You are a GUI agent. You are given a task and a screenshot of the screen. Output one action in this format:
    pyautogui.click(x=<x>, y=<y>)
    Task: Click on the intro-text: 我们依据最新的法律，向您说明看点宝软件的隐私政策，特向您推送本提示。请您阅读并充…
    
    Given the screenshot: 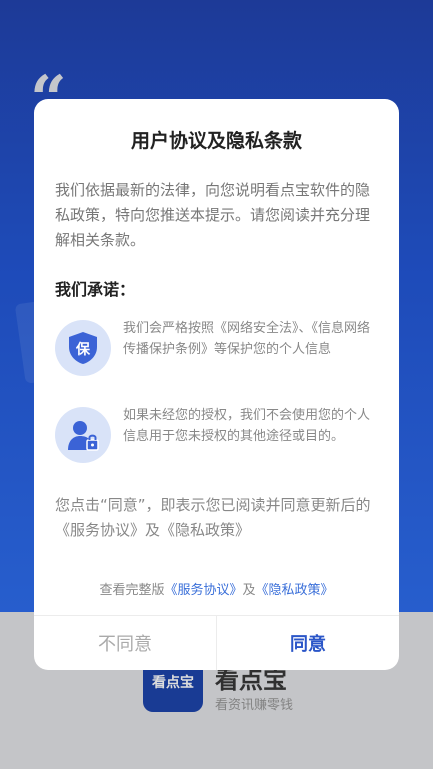 What is the action you would take?
    pyautogui.click(x=213, y=215)
    